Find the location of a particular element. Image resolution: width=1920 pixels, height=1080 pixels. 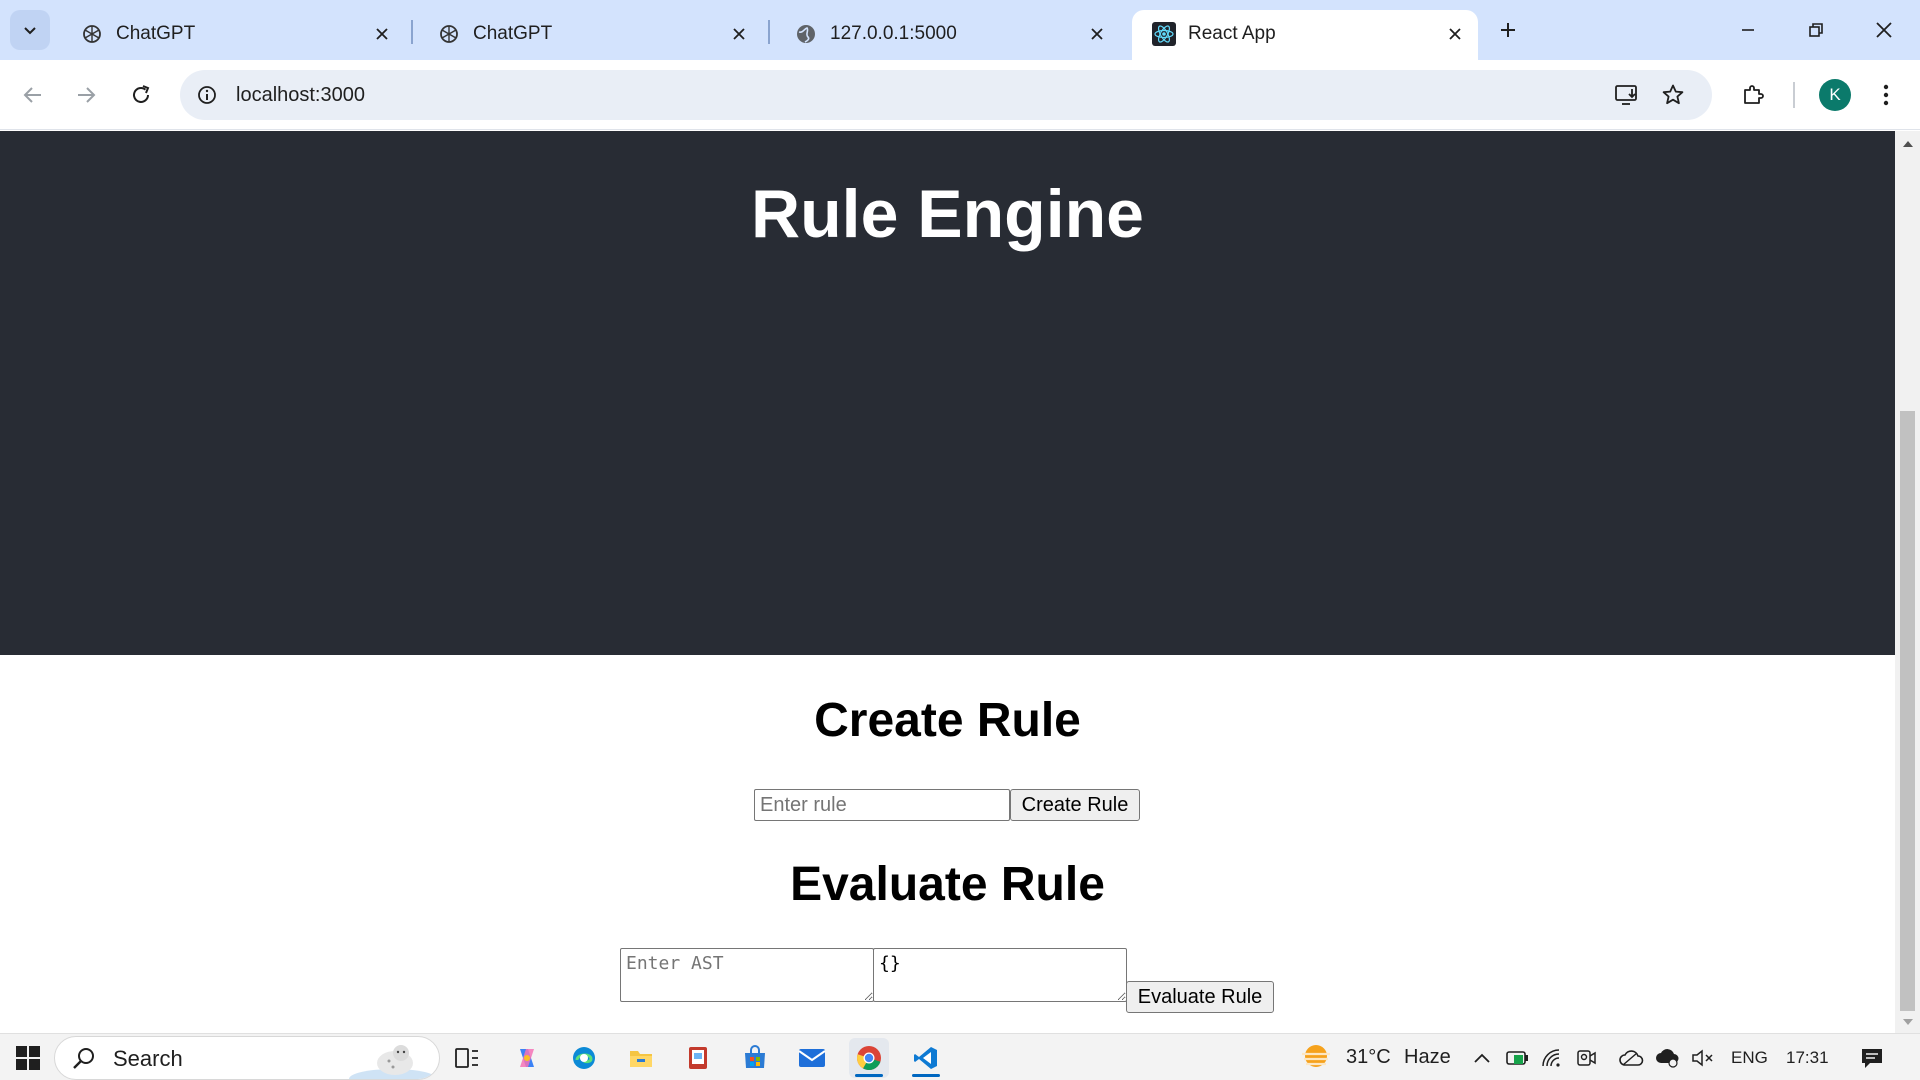

browser-tab-chatgpt-1: ChatGPT is located at coordinates (235, 35).